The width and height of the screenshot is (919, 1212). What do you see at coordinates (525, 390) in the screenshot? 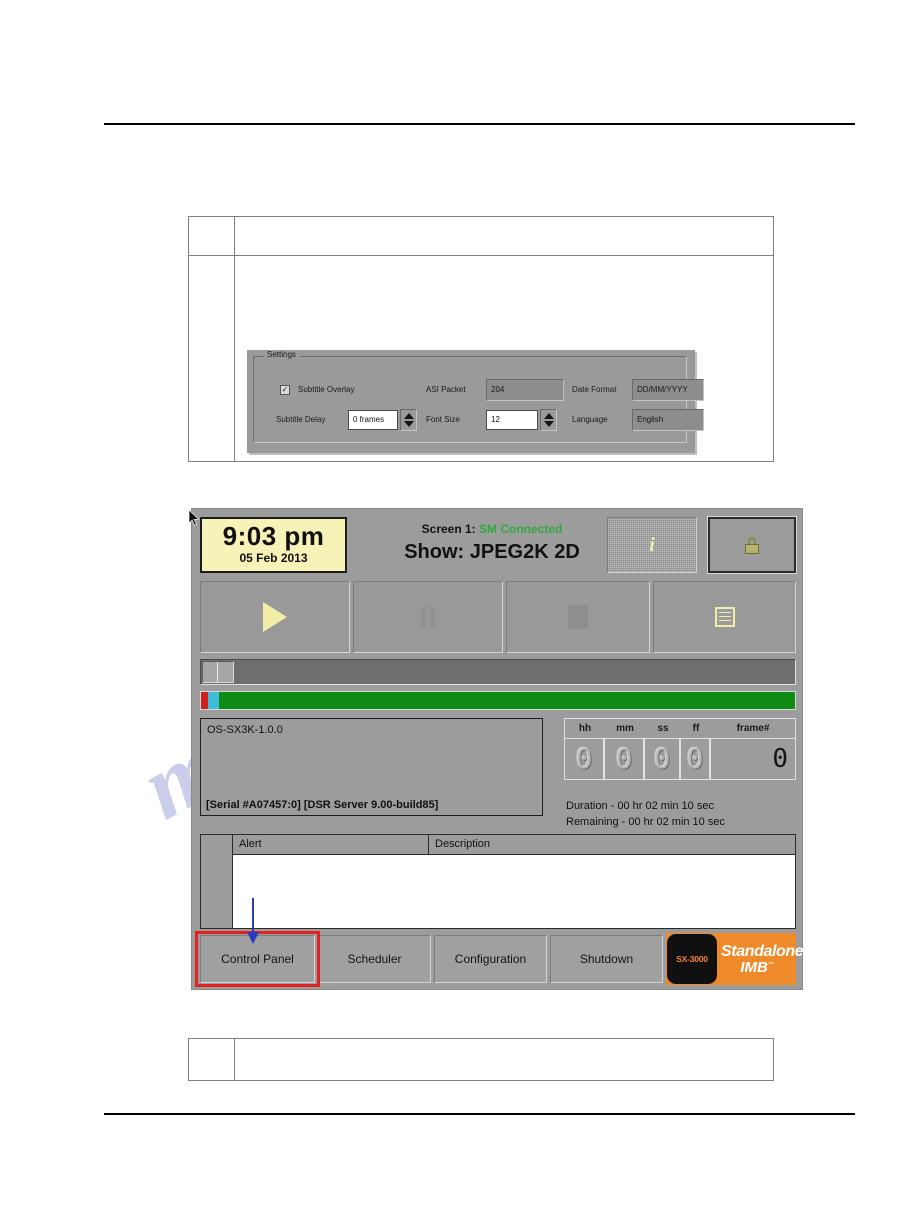
I see `asi-packet-combobox: 204` at bounding box center [525, 390].